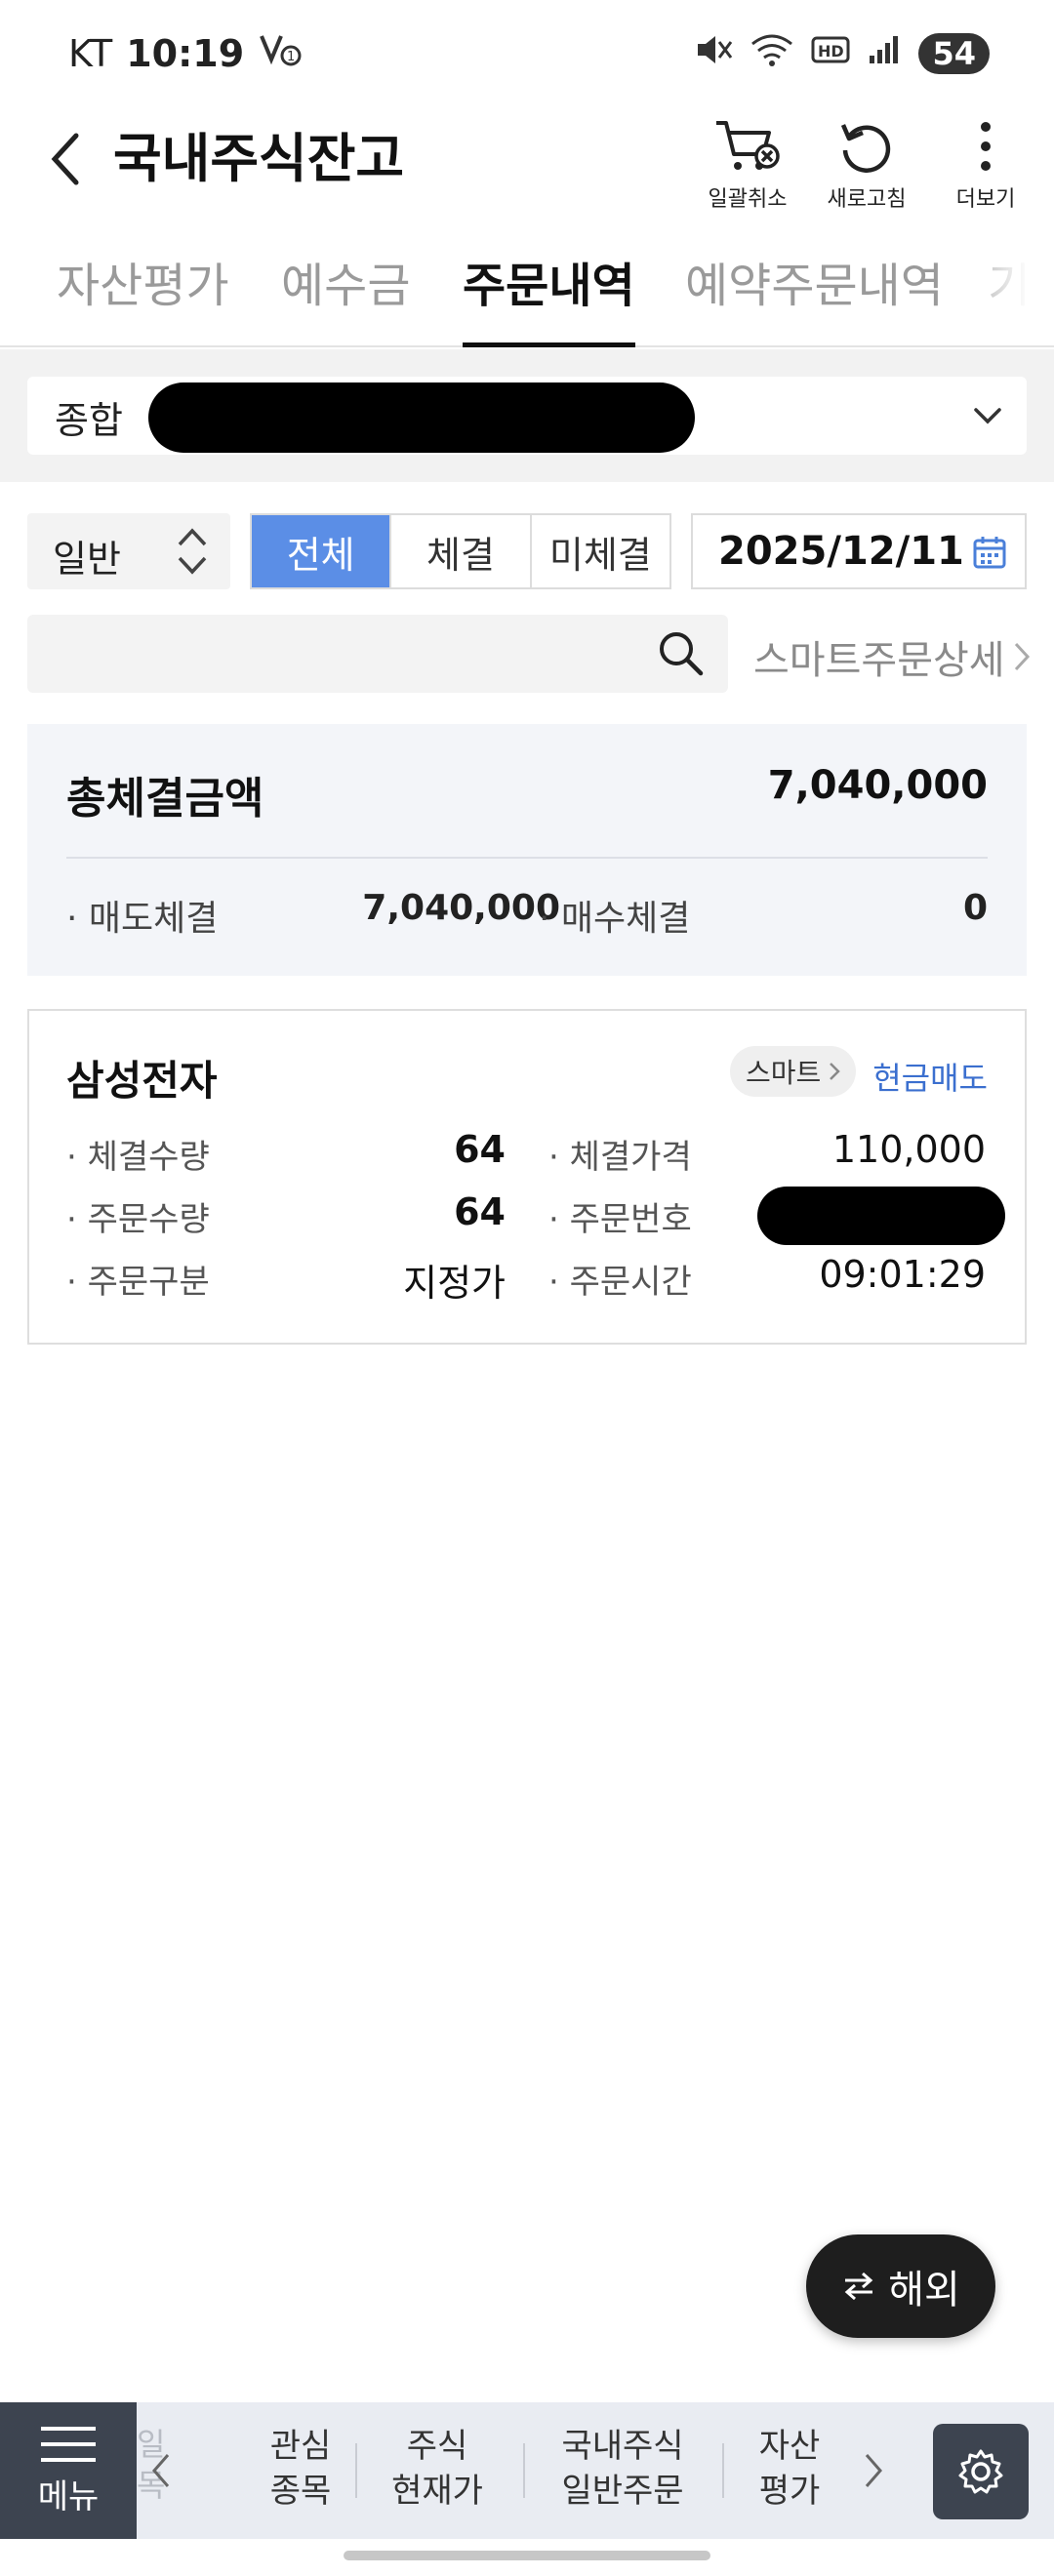 Image resolution: width=1054 pixels, height=2576 pixels. What do you see at coordinates (784, 1073) in the screenshot?
I see `smart-chip-label: 스마트` at bounding box center [784, 1073].